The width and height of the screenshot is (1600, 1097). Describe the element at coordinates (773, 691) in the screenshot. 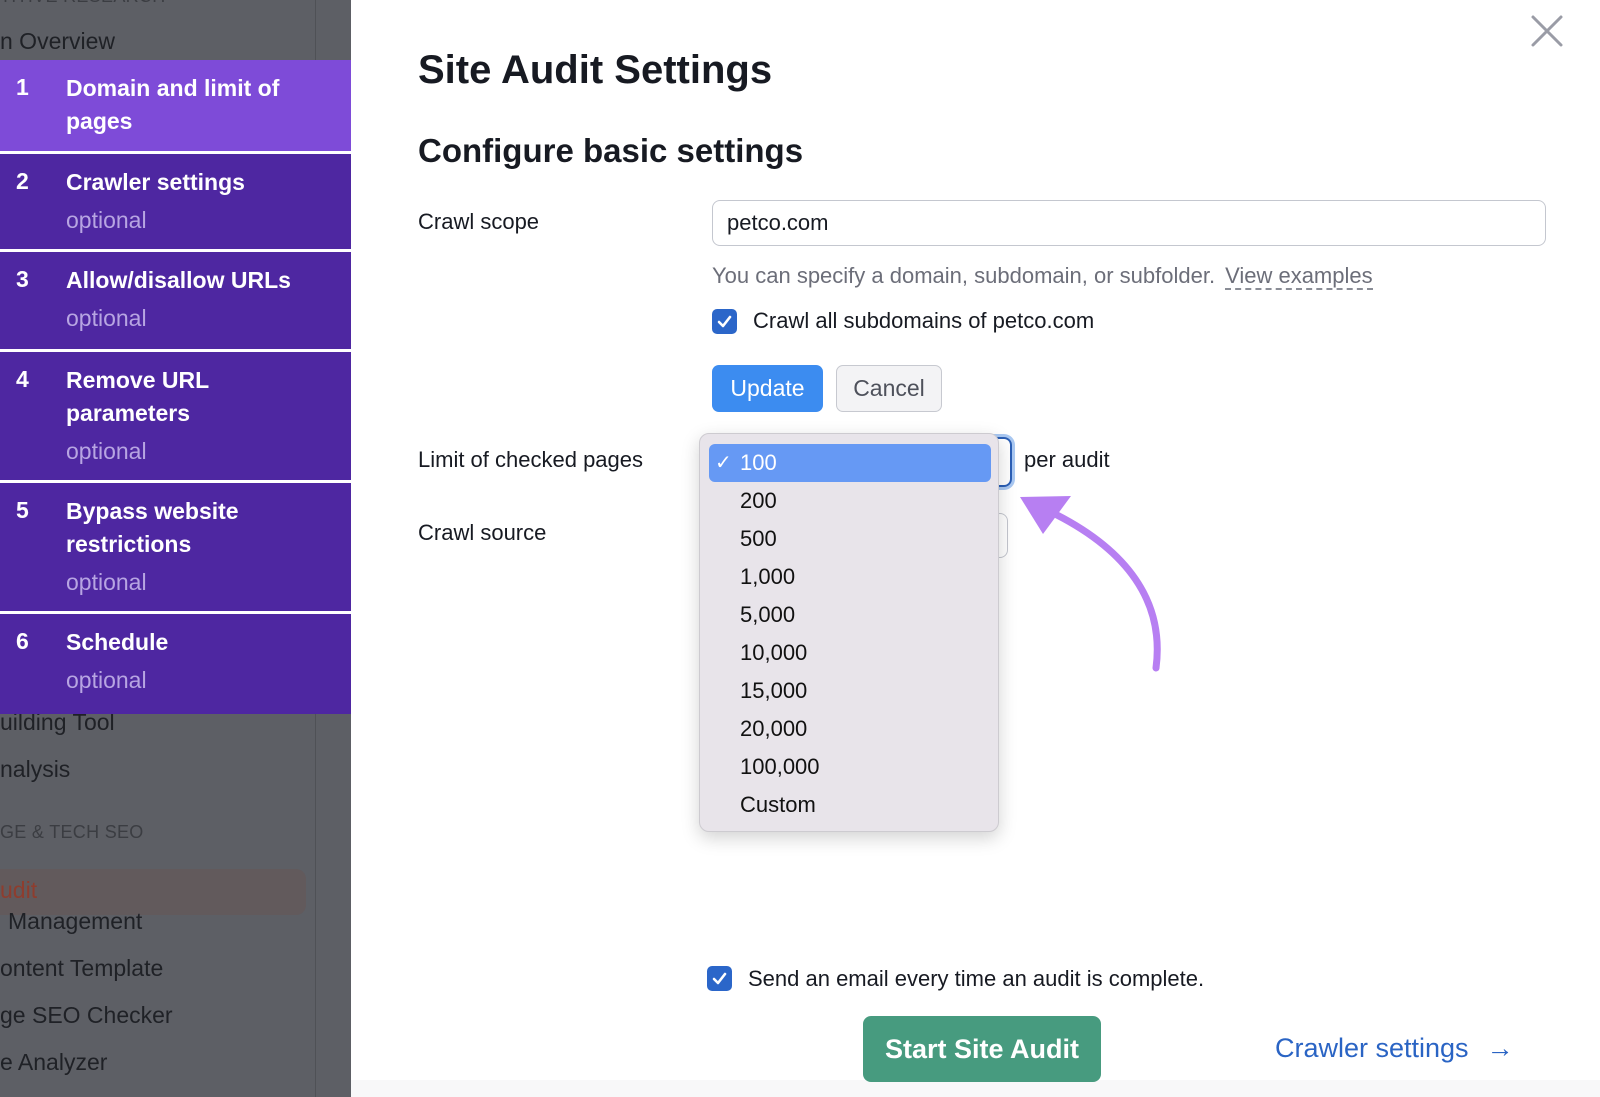

I see `option-15000: 15,000` at that location.